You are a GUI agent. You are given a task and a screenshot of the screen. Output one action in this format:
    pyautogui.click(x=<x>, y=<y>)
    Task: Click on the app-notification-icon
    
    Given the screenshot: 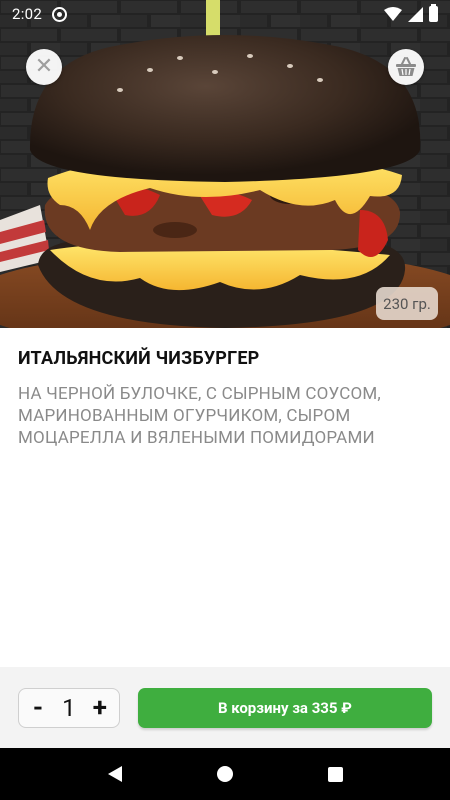 What is the action you would take?
    pyautogui.click(x=60, y=14)
    